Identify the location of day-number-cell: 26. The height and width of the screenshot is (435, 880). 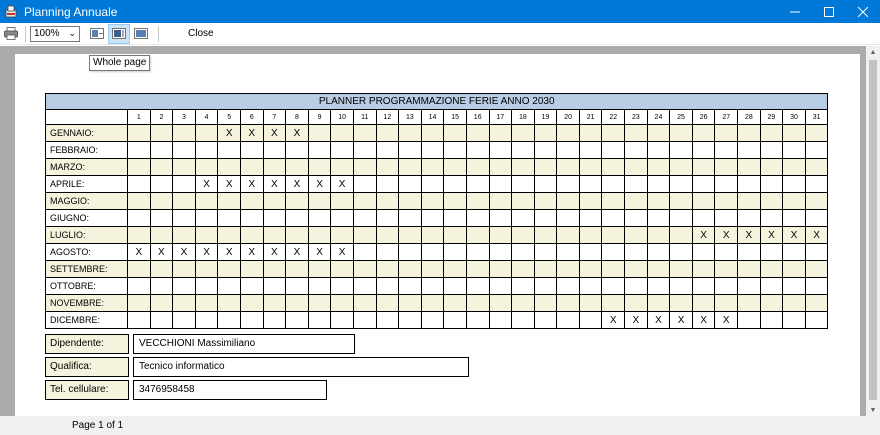
(703, 117).